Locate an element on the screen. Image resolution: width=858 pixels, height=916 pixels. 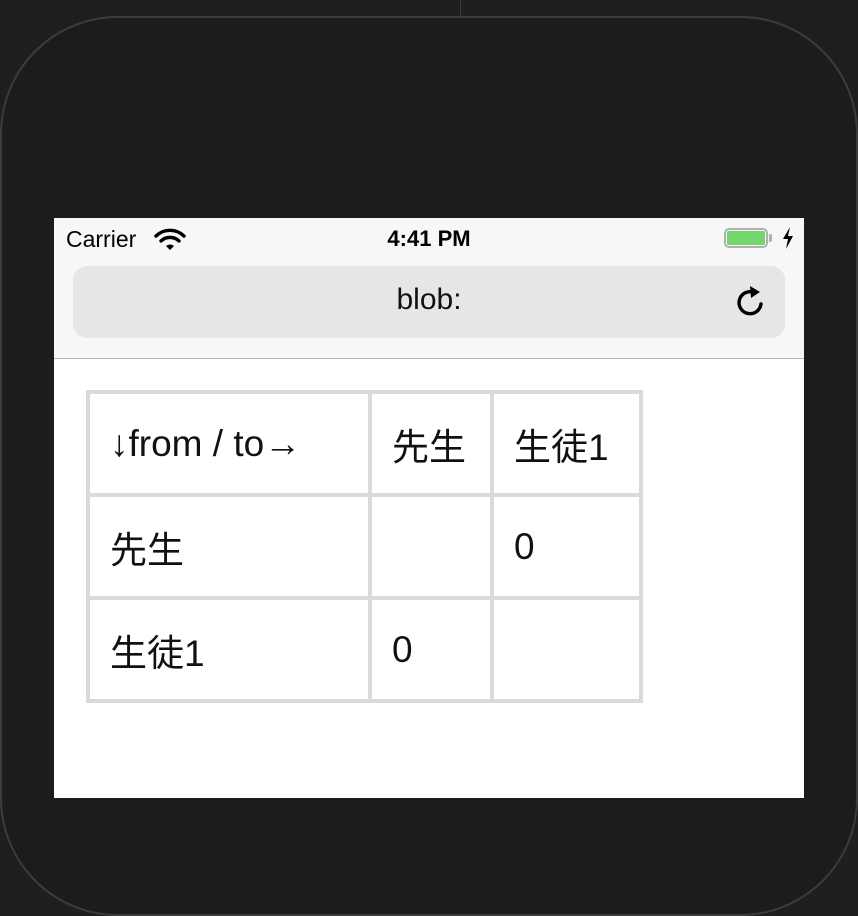
charging-bolt-icon is located at coordinates (788, 238).